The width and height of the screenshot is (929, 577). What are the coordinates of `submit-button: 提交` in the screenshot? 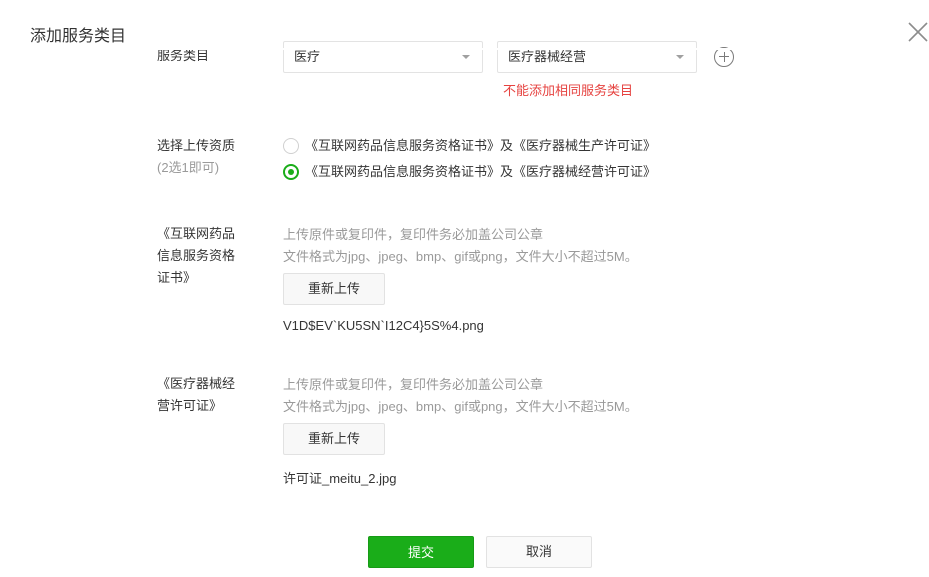 It's located at (421, 552).